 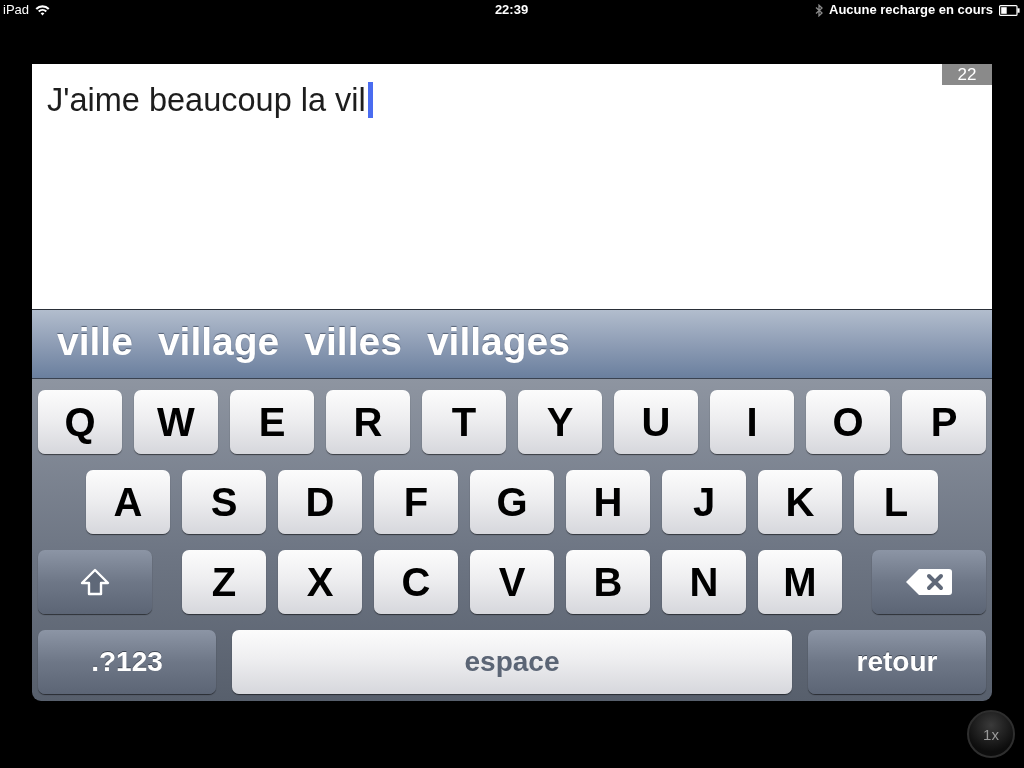 I want to click on text-cursor-icon, so click(x=370, y=100).